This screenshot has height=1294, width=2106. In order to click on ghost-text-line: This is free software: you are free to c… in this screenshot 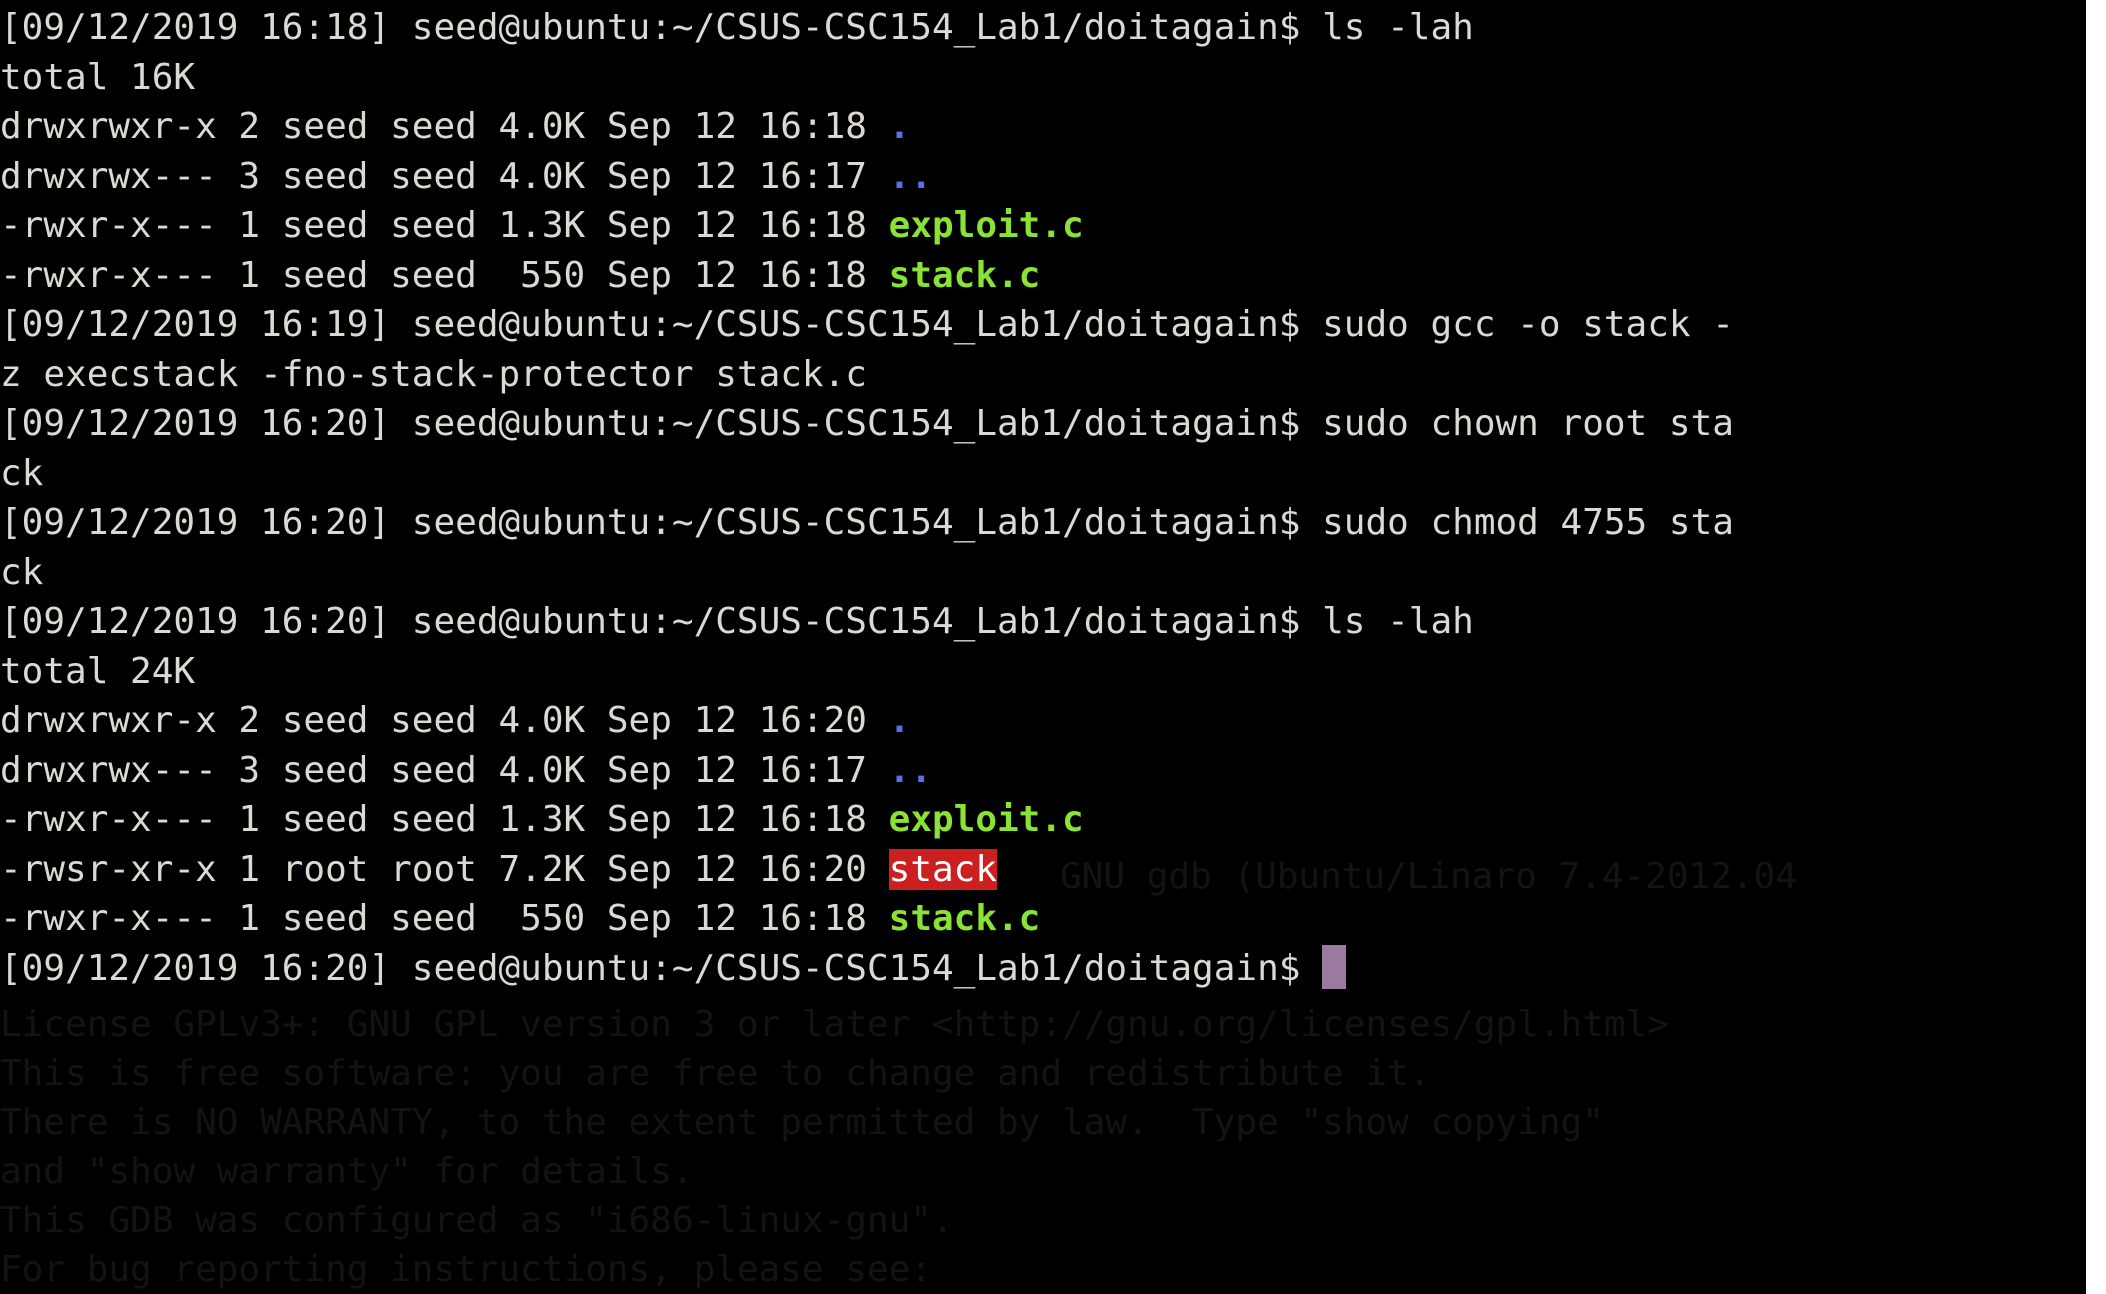, I will do `click(715, 1073)`.